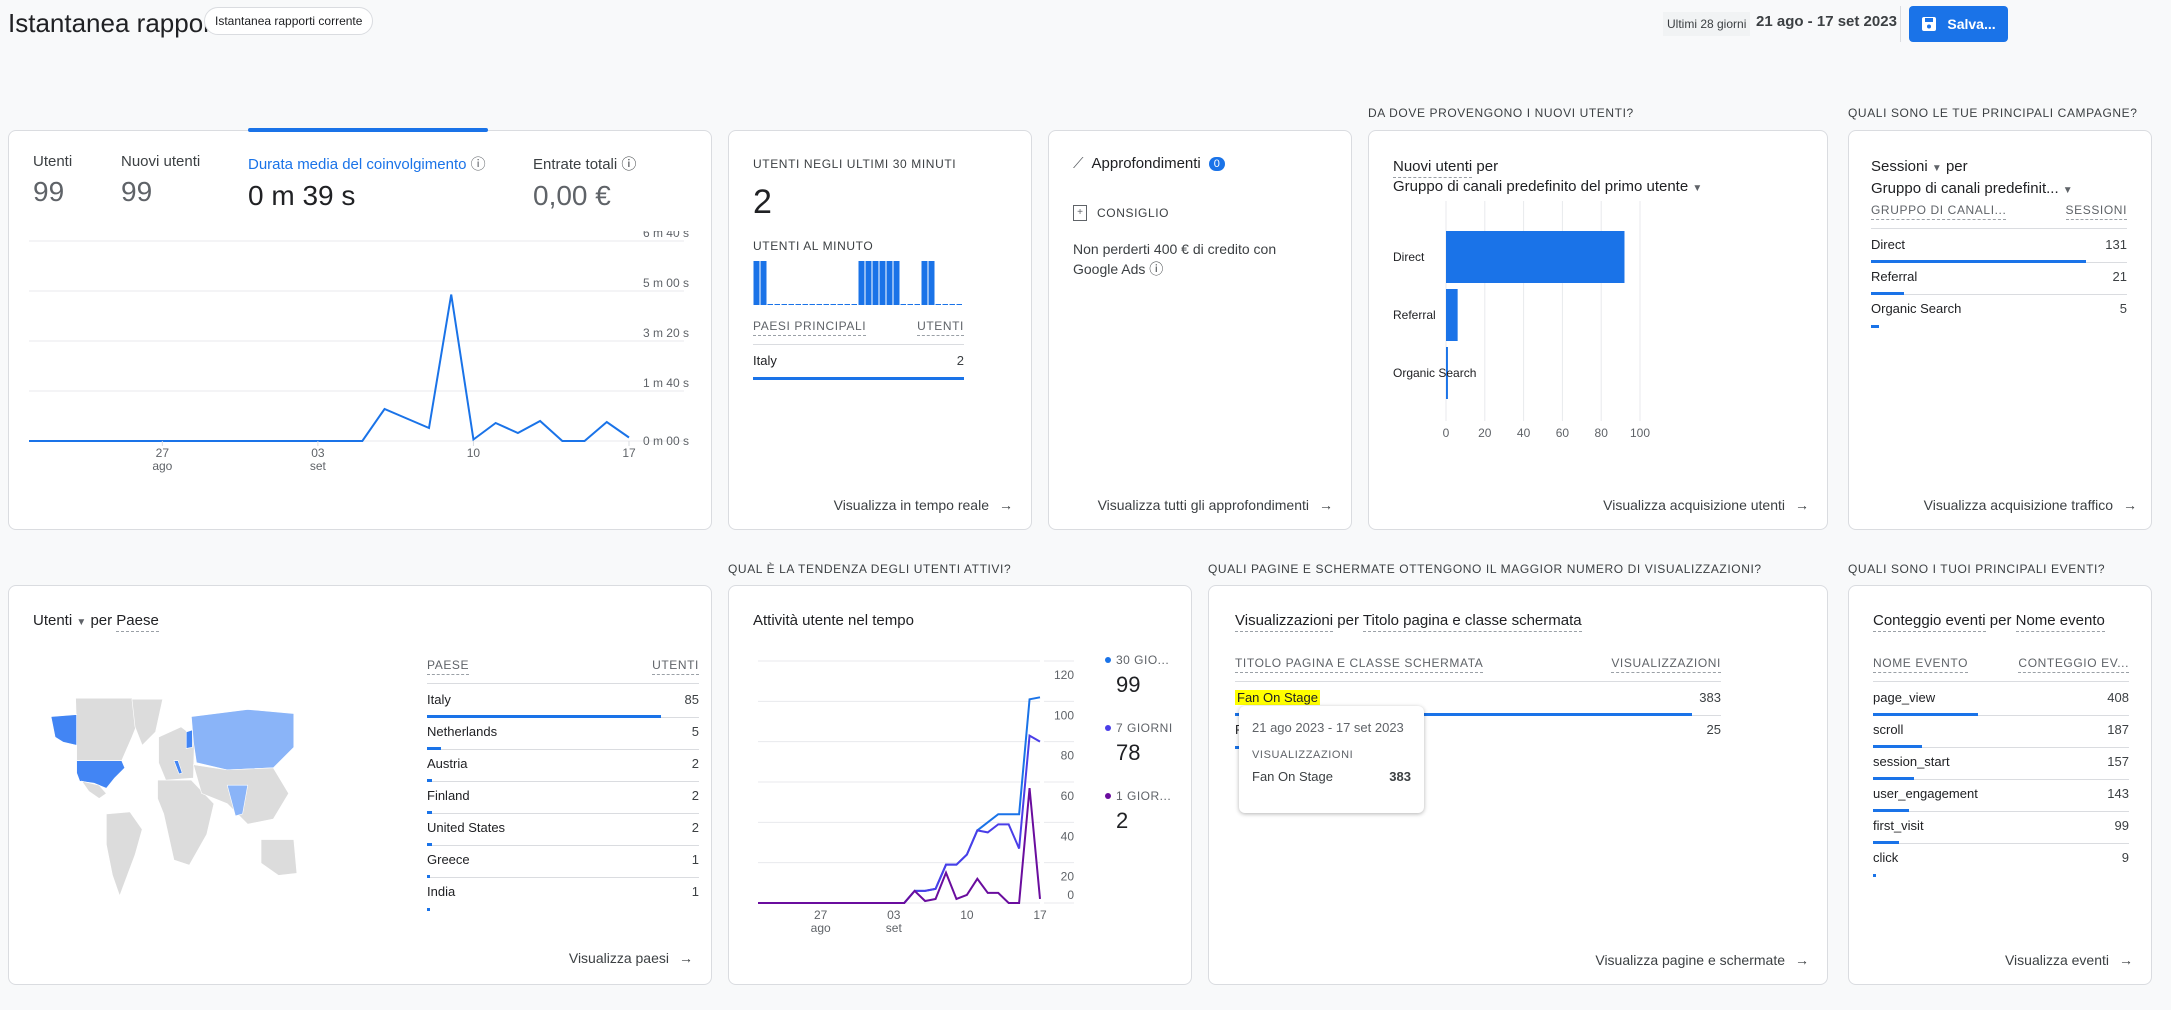  Describe the element at coordinates (2001, 828) in the screenshot. I see `event-row: first_visit 99` at that location.